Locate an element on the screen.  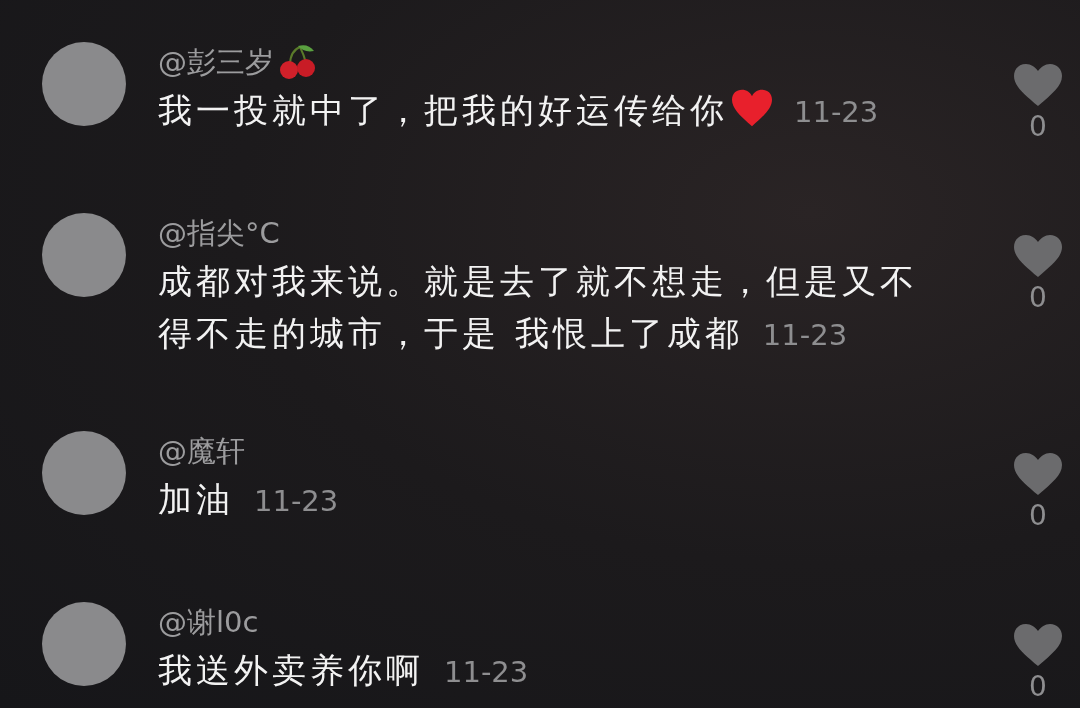
cherry-icon is located at coordinates (298, 63).